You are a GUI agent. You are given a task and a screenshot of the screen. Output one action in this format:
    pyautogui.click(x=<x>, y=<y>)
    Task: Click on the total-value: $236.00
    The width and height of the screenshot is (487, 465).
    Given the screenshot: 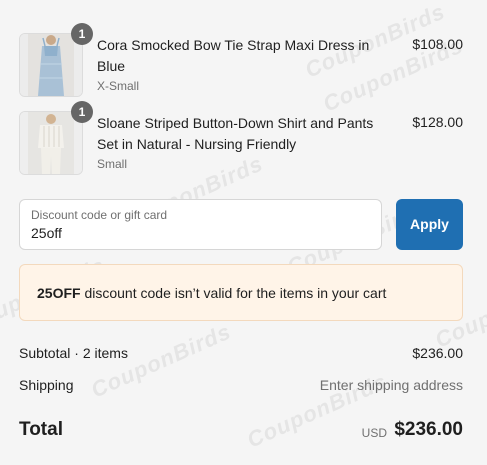 What is the action you would take?
    pyautogui.click(x=428, y=429)
    